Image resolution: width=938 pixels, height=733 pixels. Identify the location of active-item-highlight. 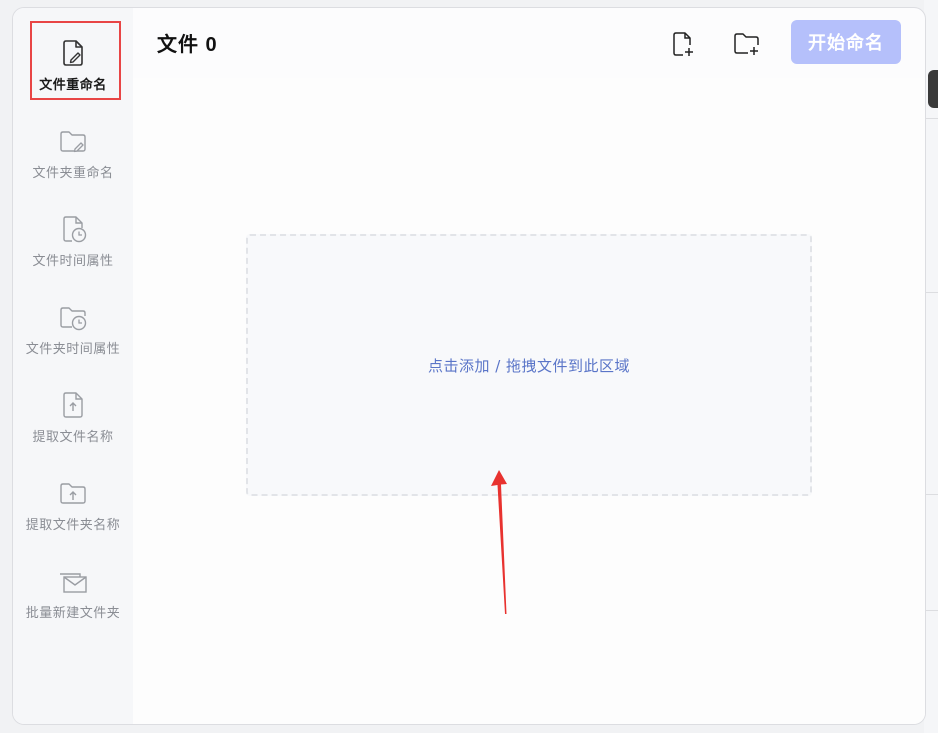
(75, 60).